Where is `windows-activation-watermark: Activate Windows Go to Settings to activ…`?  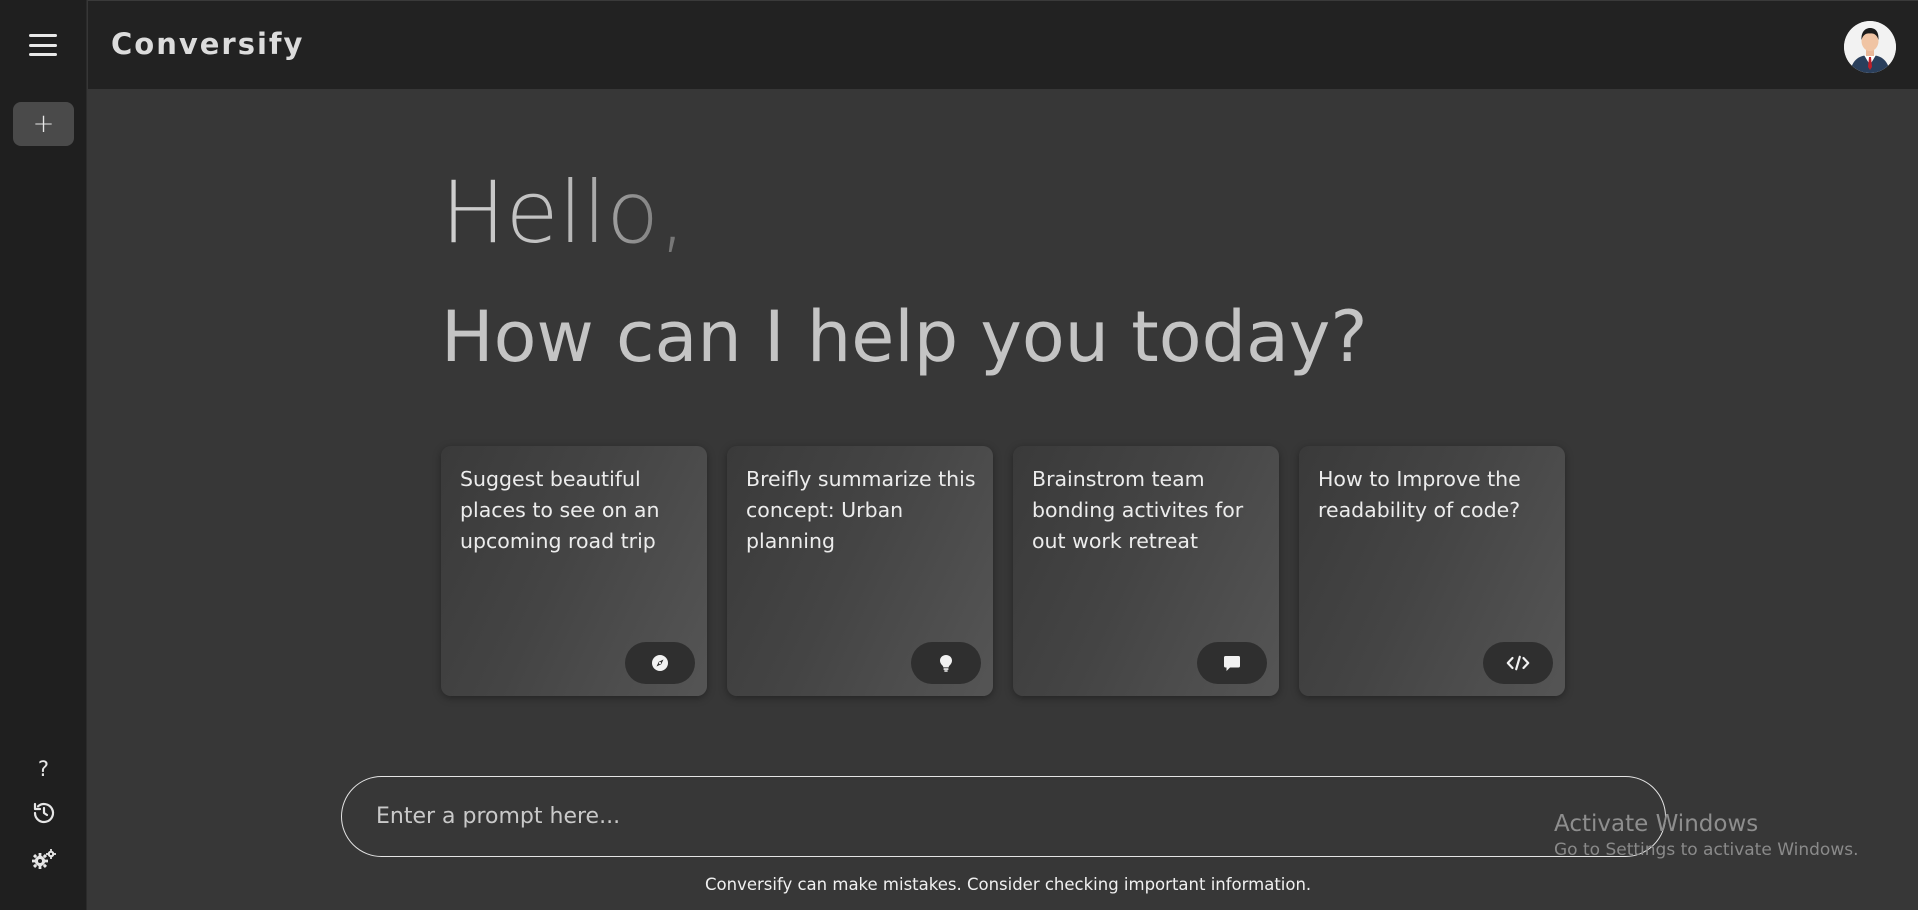 windows-activation-watermark: Activate Windows Go to Settings to activ… is located at coordinates (1706, 836).